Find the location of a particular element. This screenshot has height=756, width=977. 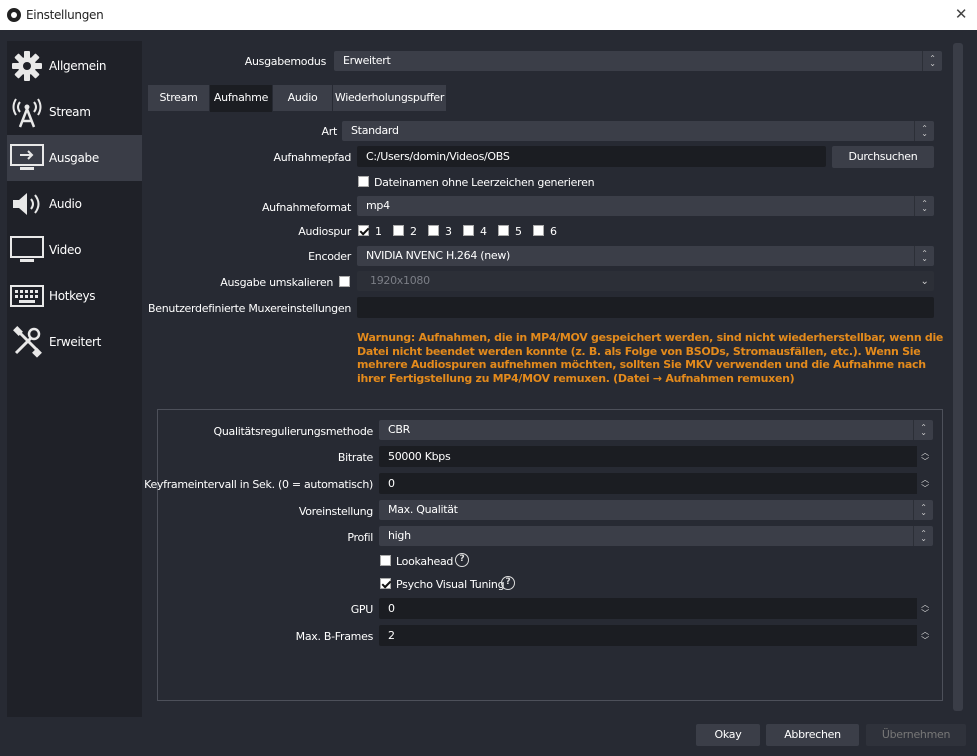

monitor-output-icon is located at coordinates (27, 158).